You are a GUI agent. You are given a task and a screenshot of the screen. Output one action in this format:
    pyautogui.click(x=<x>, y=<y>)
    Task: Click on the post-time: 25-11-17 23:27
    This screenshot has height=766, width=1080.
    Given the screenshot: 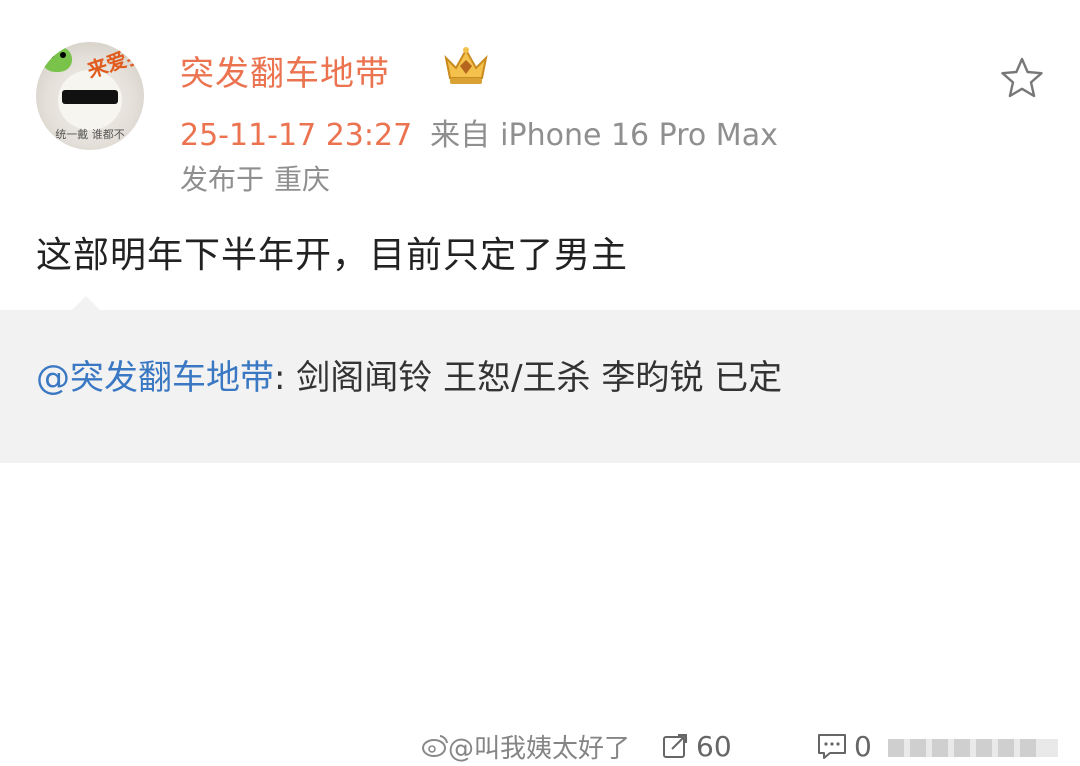 What is the action you would take?
    pyautogui.click(x=296, y=135)
    